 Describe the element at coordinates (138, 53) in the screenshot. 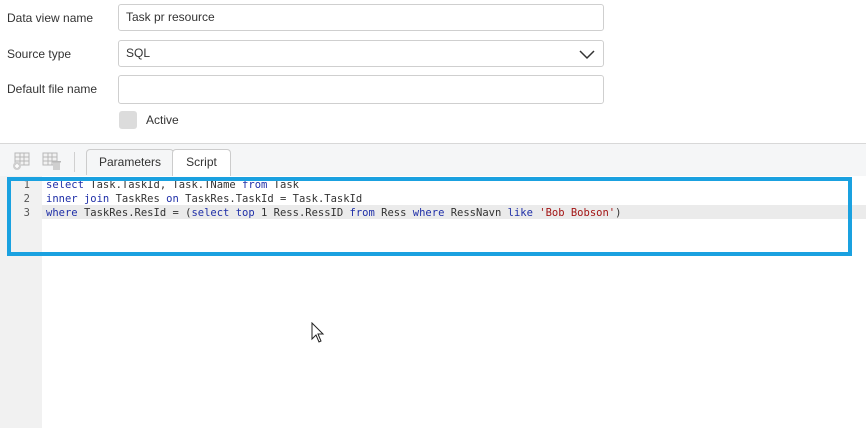

I see `source-type-value: SQL` at that location.